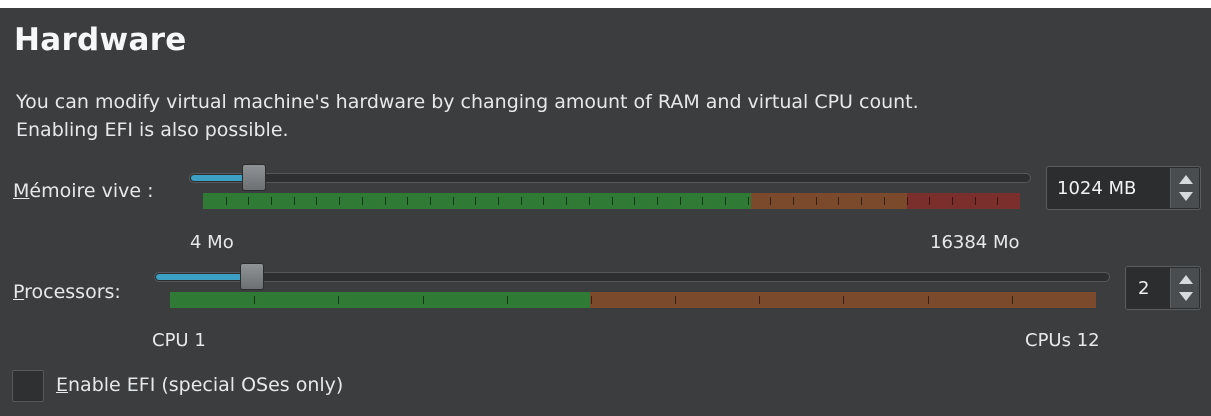  I want to click on memory-slider-fill, so click(219, 178).